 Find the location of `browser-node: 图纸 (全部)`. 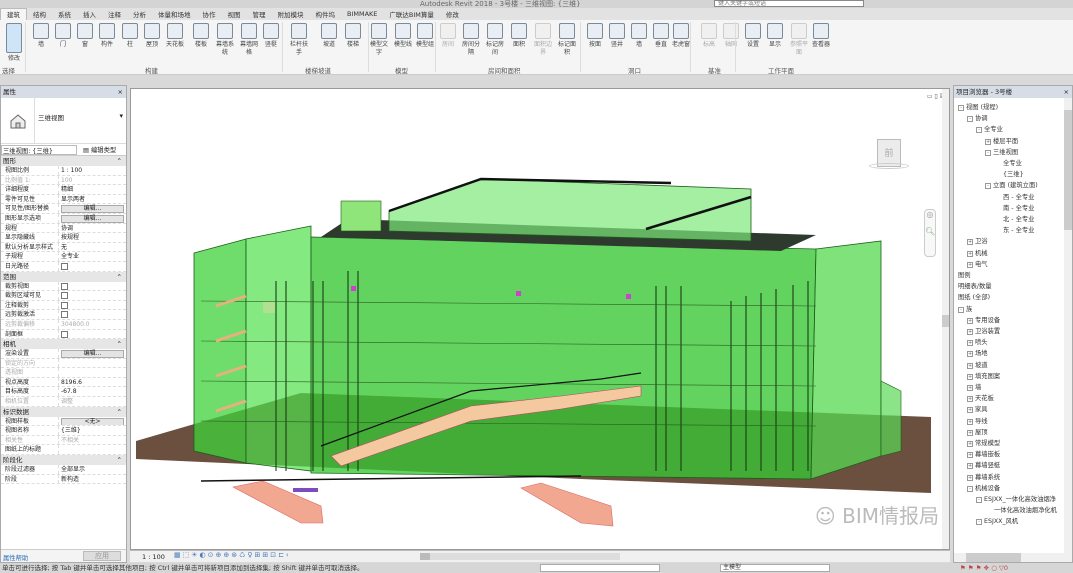

browser-node: 图纸 (全部) is located at coordinates (974, 296).